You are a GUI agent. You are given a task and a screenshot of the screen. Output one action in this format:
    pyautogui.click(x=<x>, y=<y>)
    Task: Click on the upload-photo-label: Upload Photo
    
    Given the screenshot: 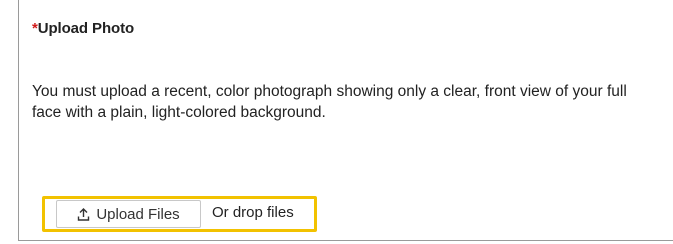 What is the action you would take?
    pyautogui.click(x=86, y=28)
    